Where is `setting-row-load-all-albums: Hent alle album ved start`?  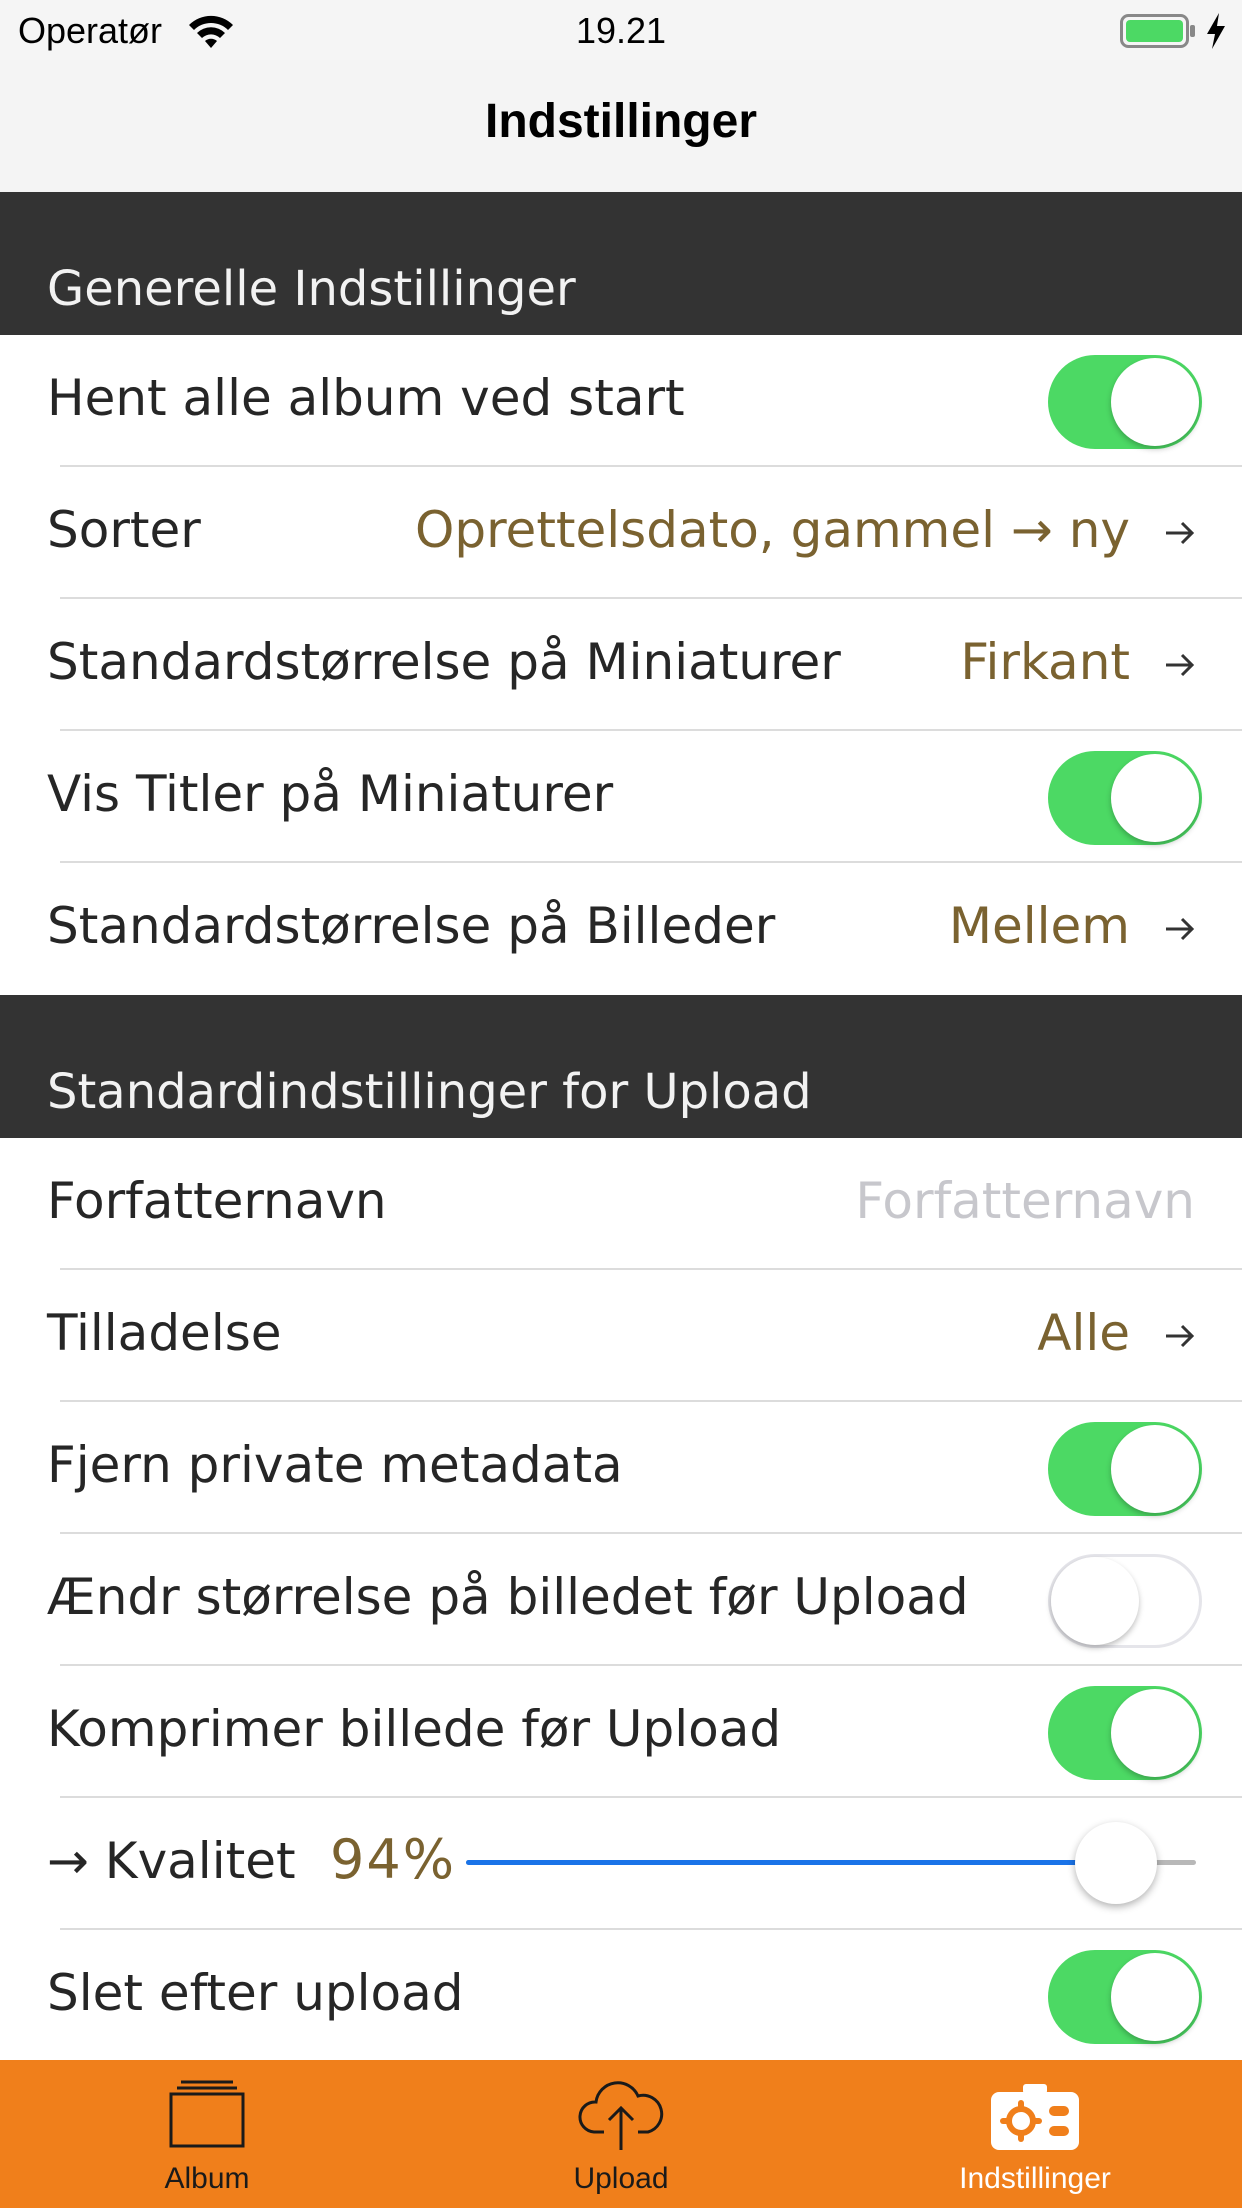
setting-row-load-all-albums: Hent alle album ved start is located at coordinates (621, 401).